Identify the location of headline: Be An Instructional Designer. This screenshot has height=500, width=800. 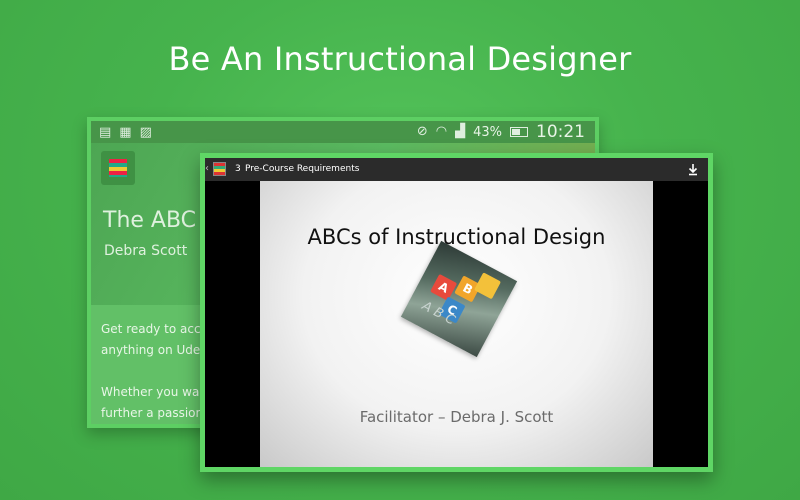
(400, 59).